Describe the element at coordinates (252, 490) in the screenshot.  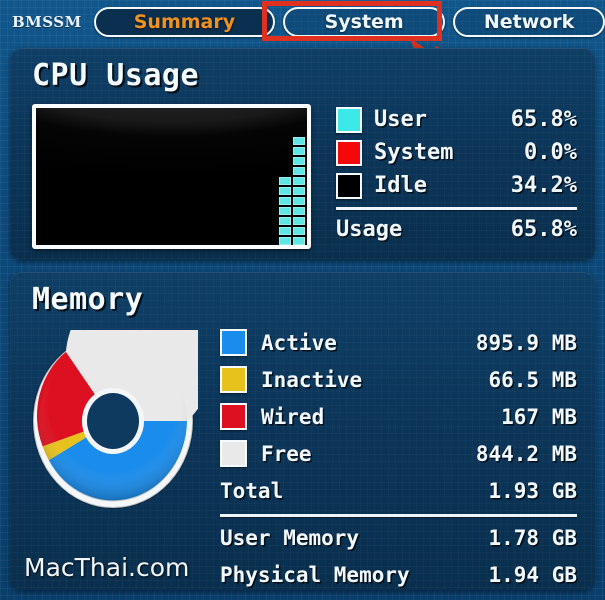
I see `memory-total-label: Total` at that location.